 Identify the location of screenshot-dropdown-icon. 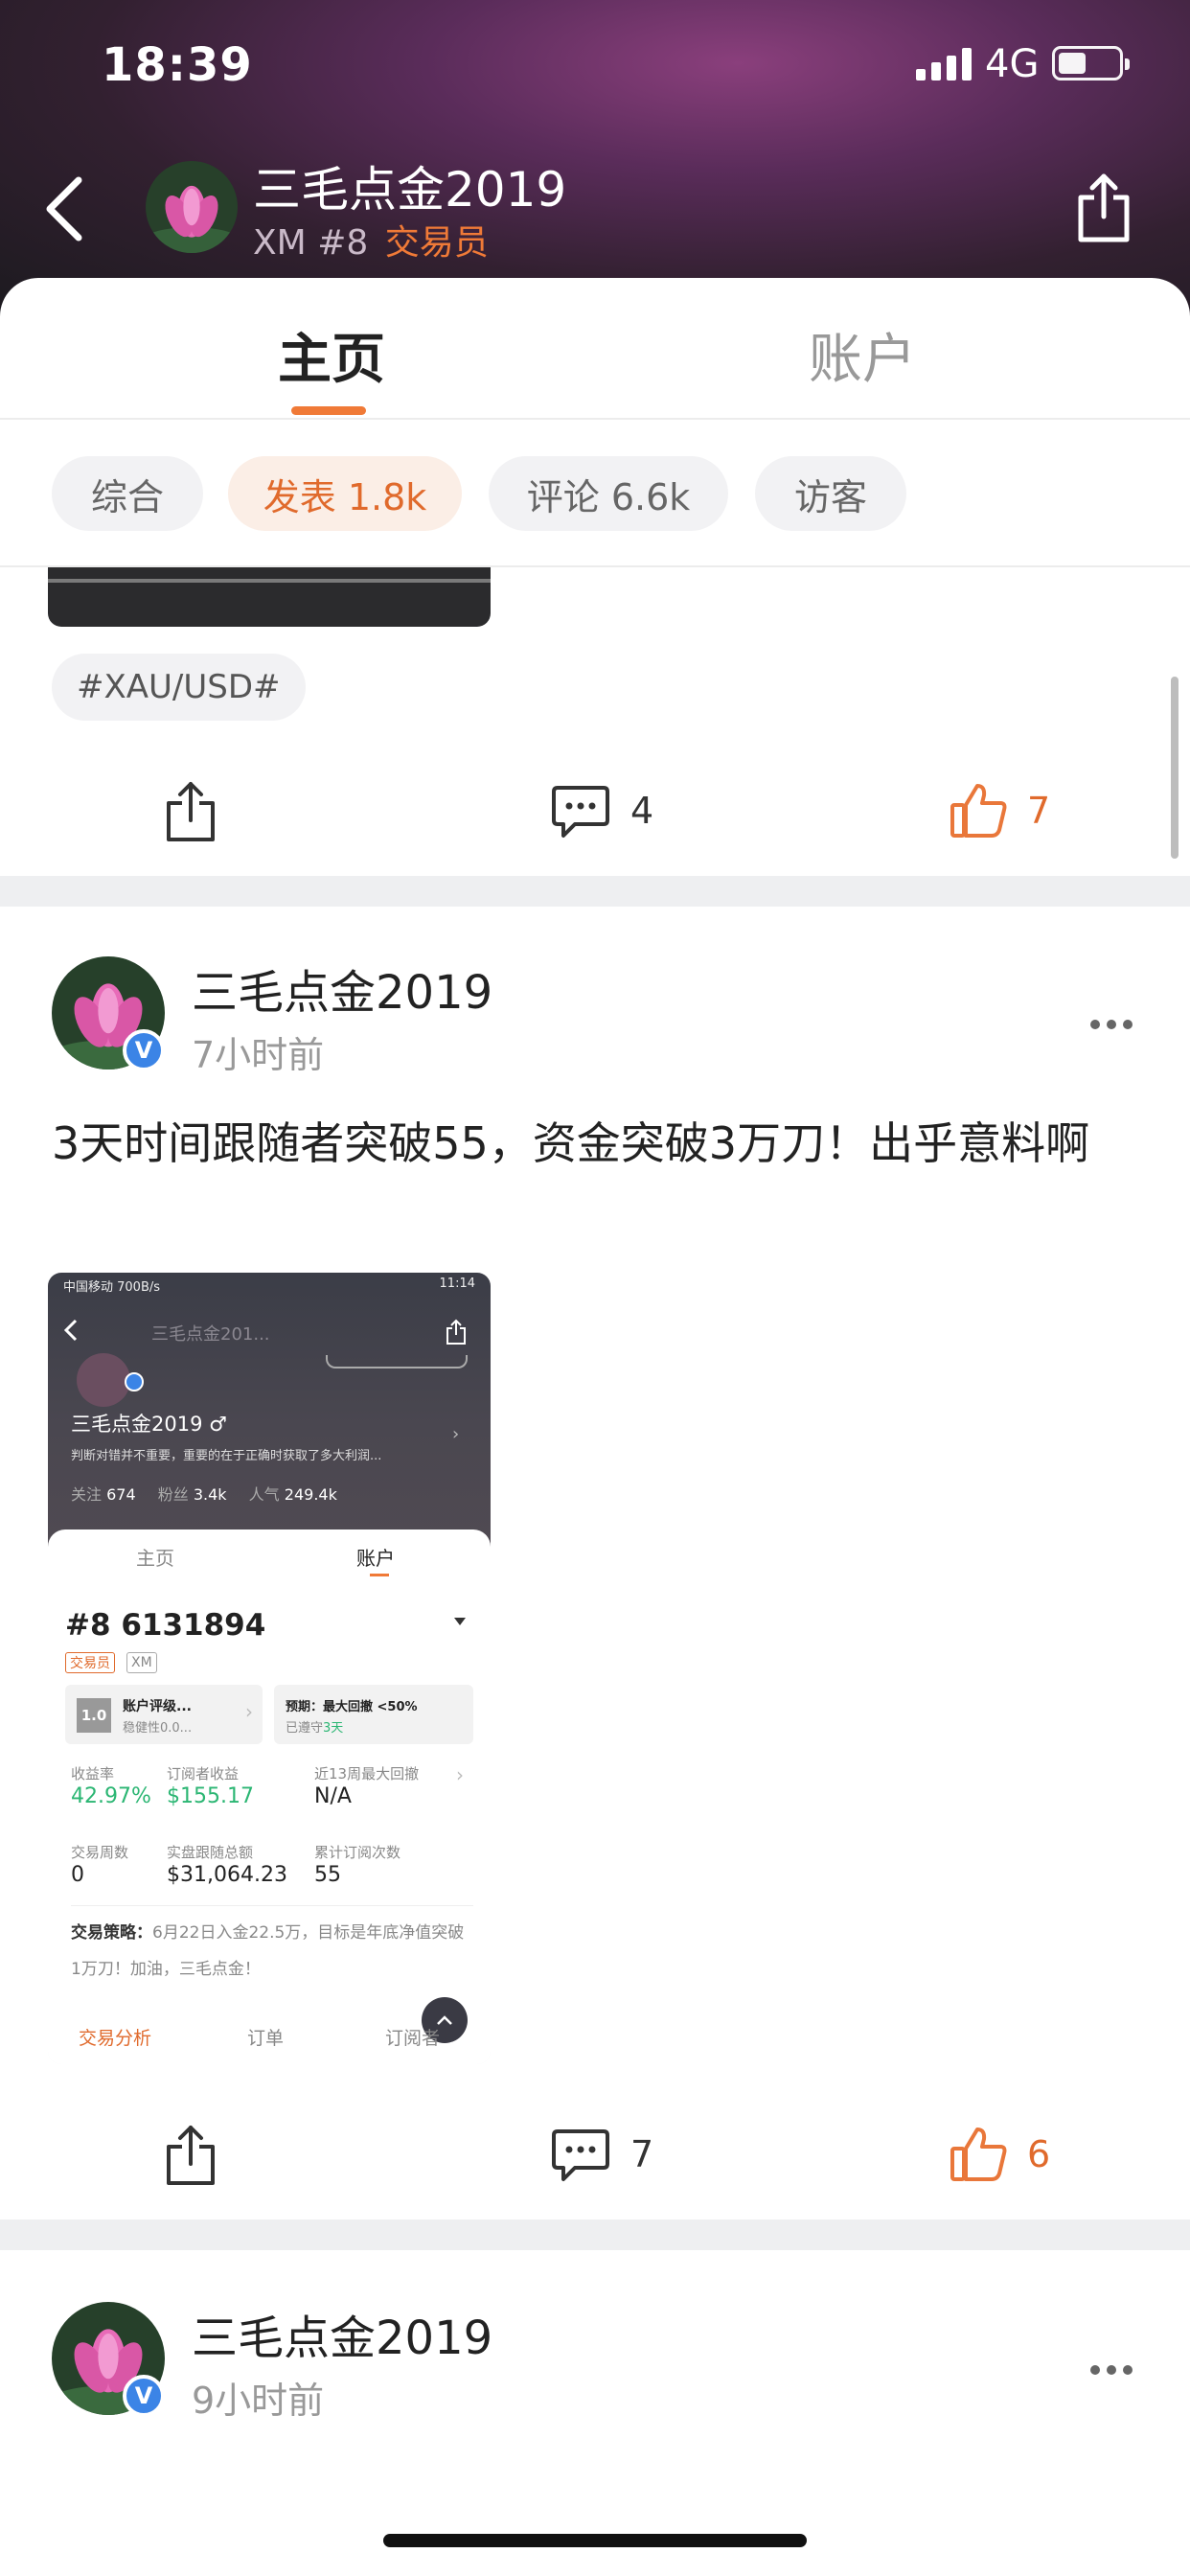
(460, 1621).